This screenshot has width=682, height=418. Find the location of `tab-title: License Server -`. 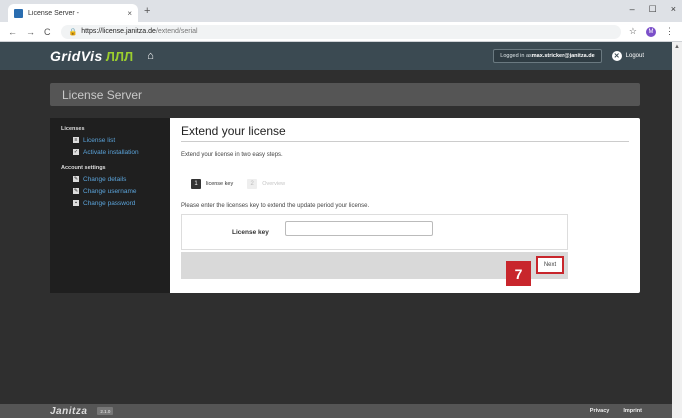

tab-title: License Server - is located at coordinates (53, 13).